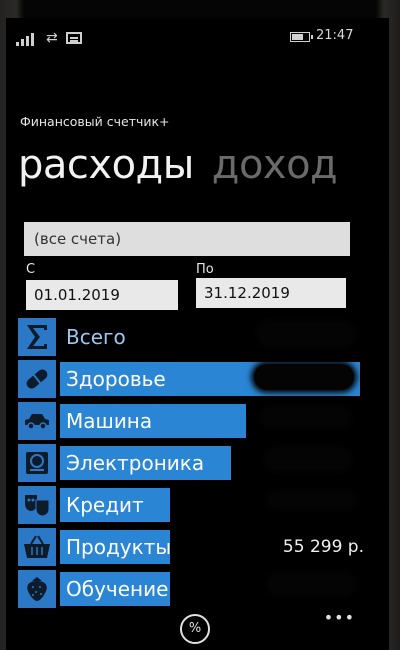  I want to click on status-bar: ⇄ 21:47, so click(197, 36).